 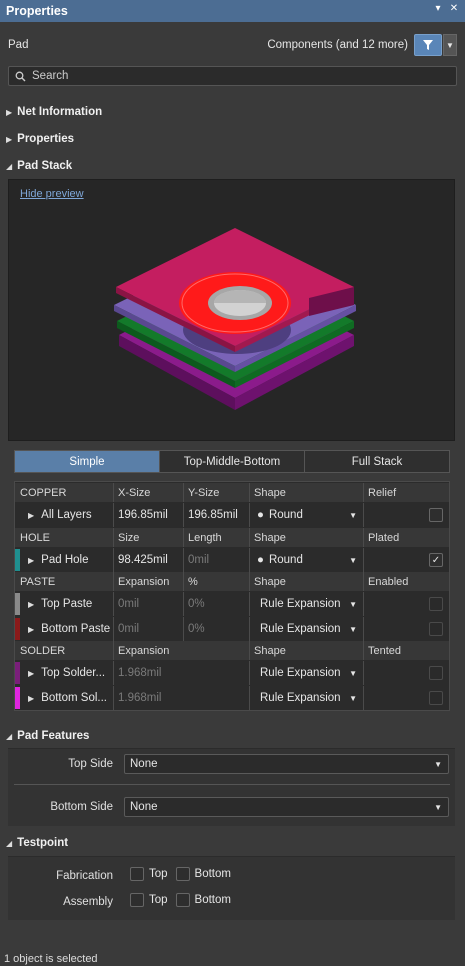 I want to click on asm-bottom-checkbox: Bottom, so click(x=203, y=900).